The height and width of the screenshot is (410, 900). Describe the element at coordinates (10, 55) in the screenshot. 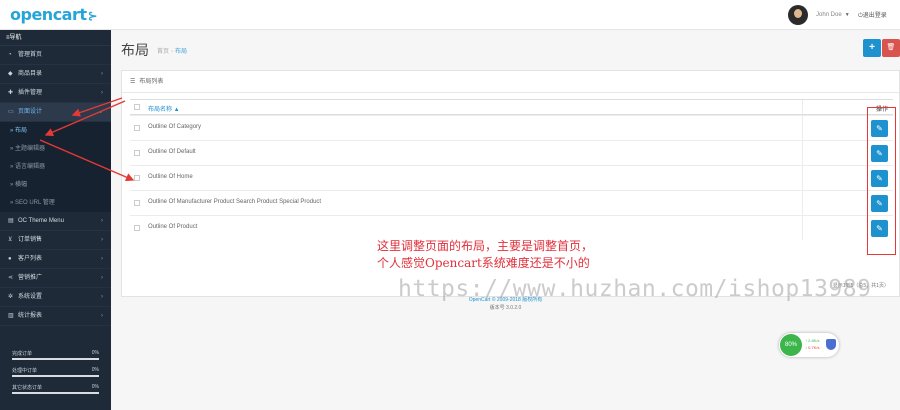

I see `dashboard-icon: ◔` at that location.